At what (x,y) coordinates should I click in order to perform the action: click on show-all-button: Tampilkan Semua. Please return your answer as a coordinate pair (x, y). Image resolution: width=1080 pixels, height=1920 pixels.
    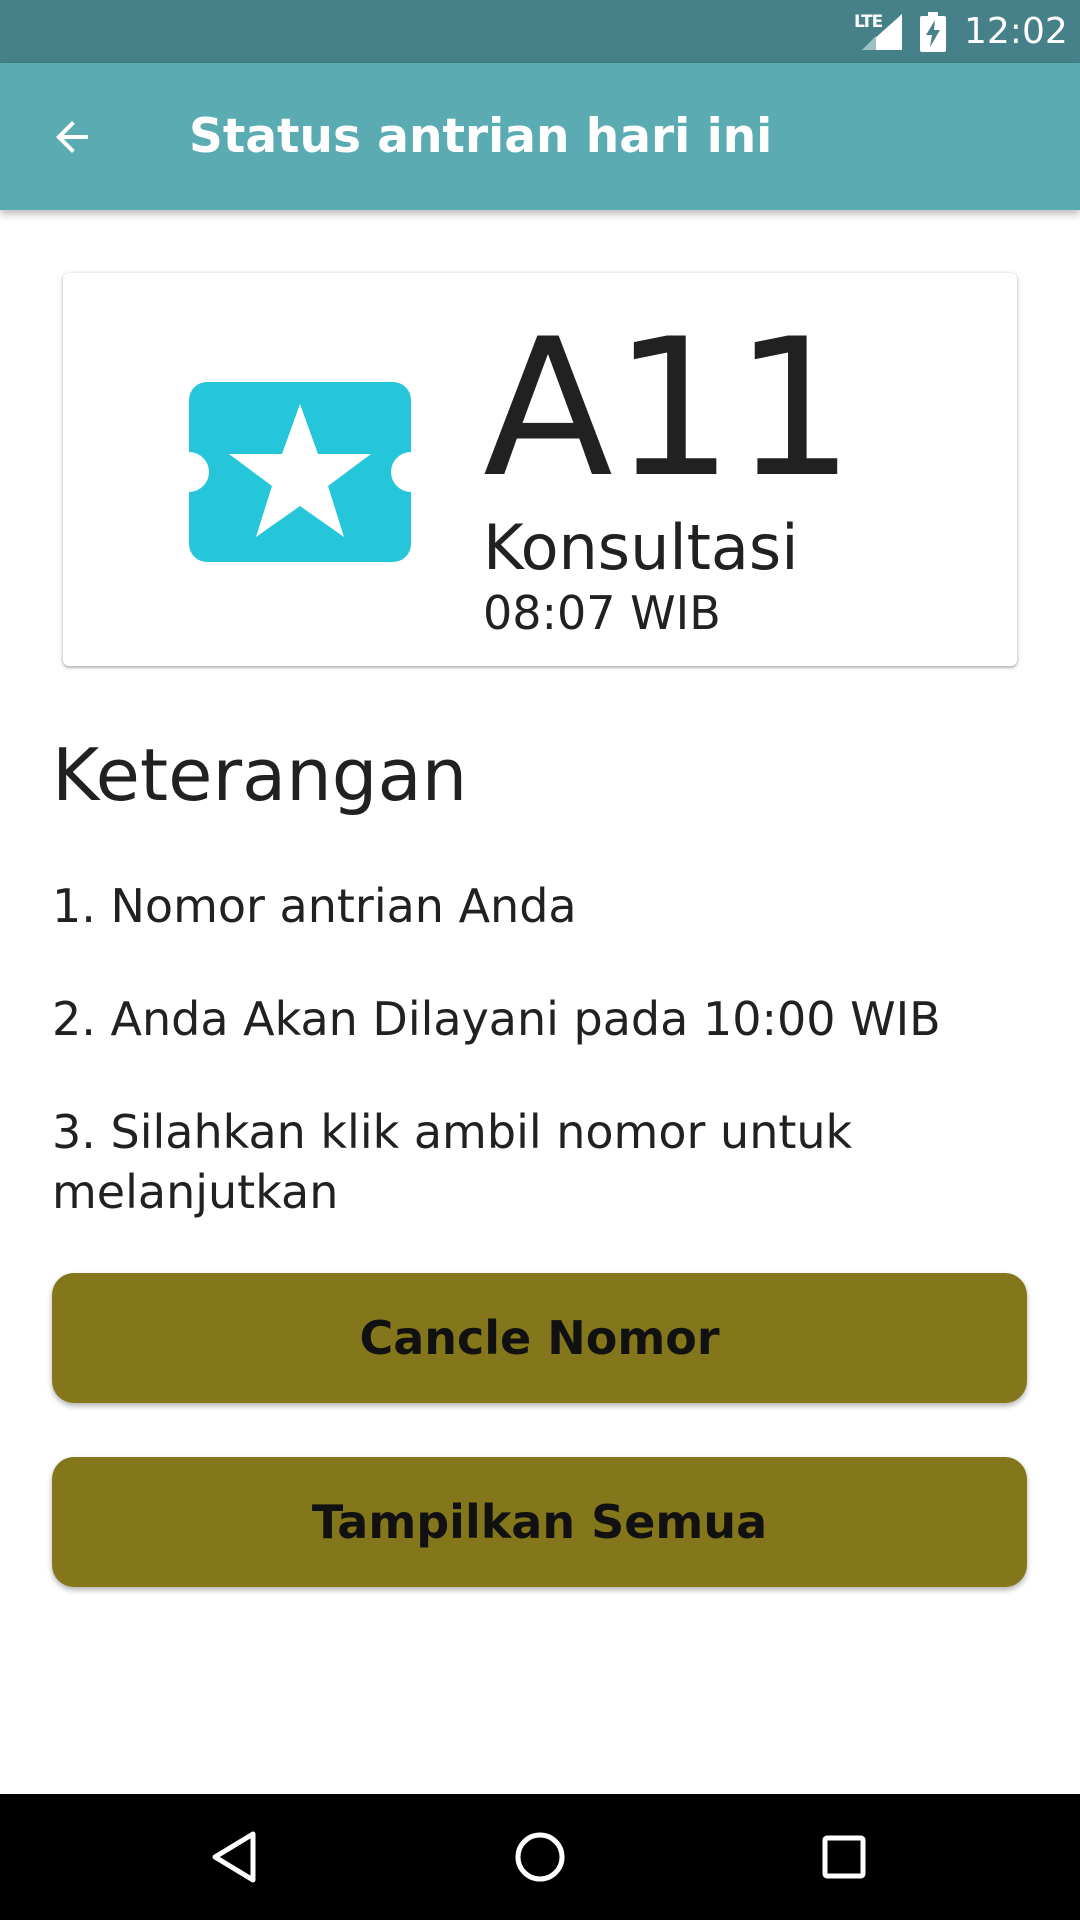
    Looking at the image, I should click on (539, 1522).